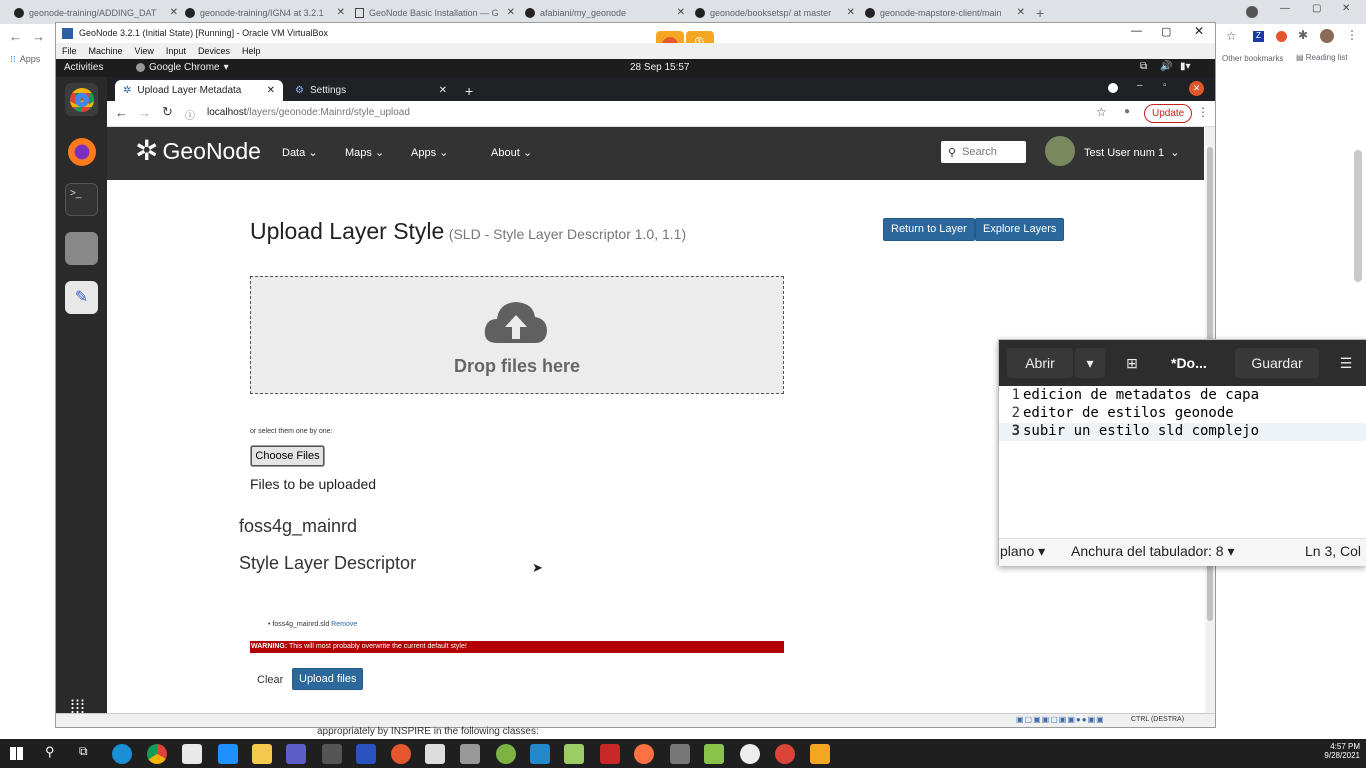  What do you see at coordinates (1258, 36) in the screenshot?
I see `extension-z-icon: Z` at bounding box center [1258, 36].